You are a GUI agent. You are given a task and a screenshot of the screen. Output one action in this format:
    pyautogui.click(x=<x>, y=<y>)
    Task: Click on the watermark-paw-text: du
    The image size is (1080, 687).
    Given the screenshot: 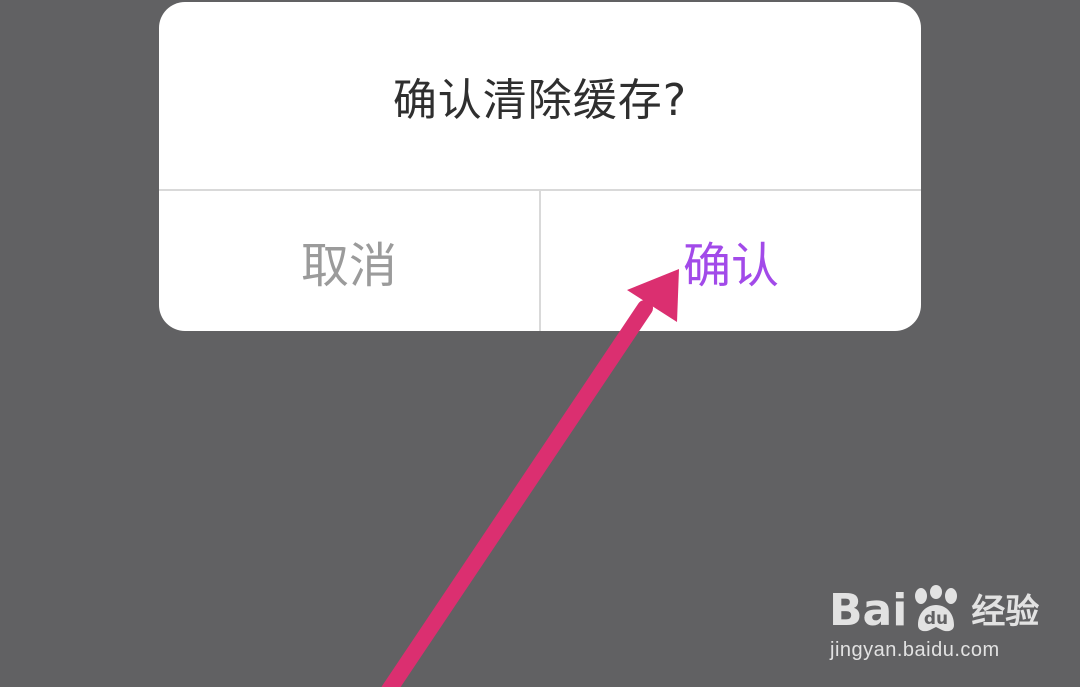 What is the action you would take?
    pyautogui.click(x=936, y=619)
    